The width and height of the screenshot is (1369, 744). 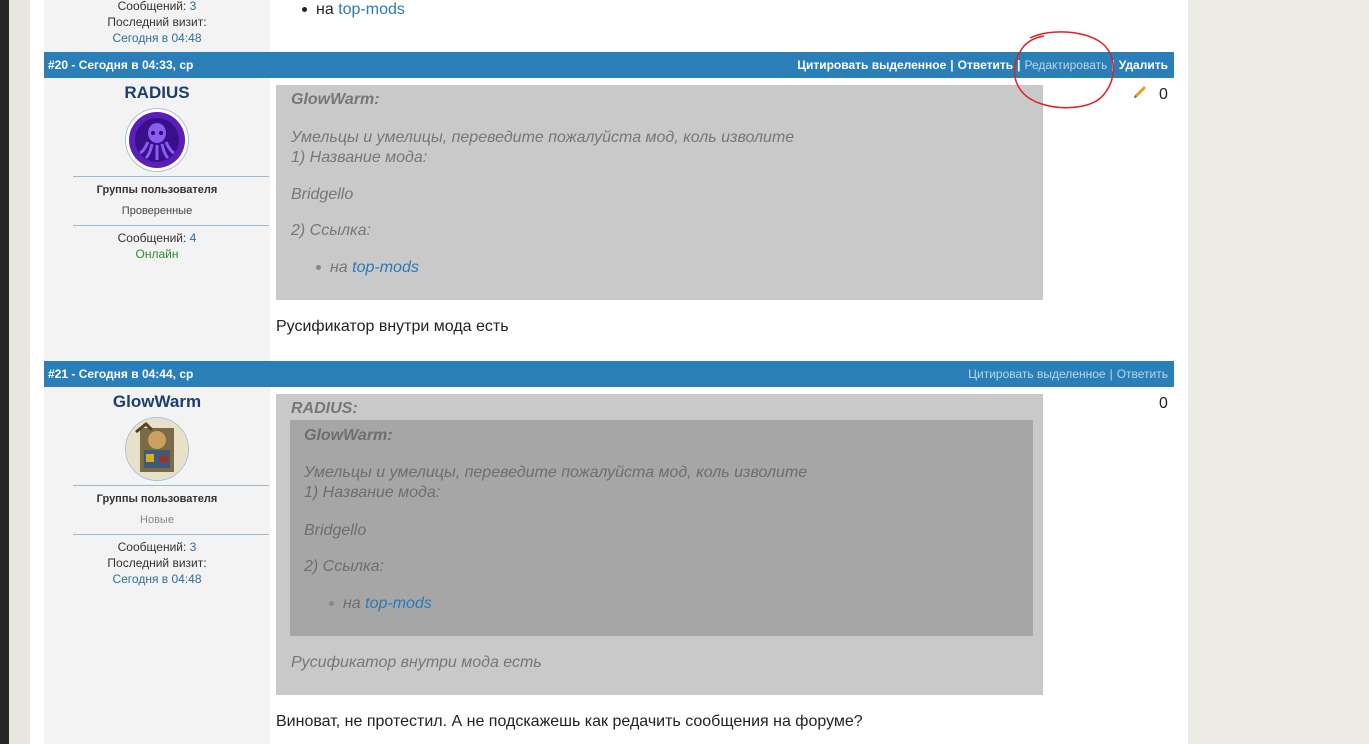 I want to click on user-group-value: Проверенные, so click(x=157, y=211).